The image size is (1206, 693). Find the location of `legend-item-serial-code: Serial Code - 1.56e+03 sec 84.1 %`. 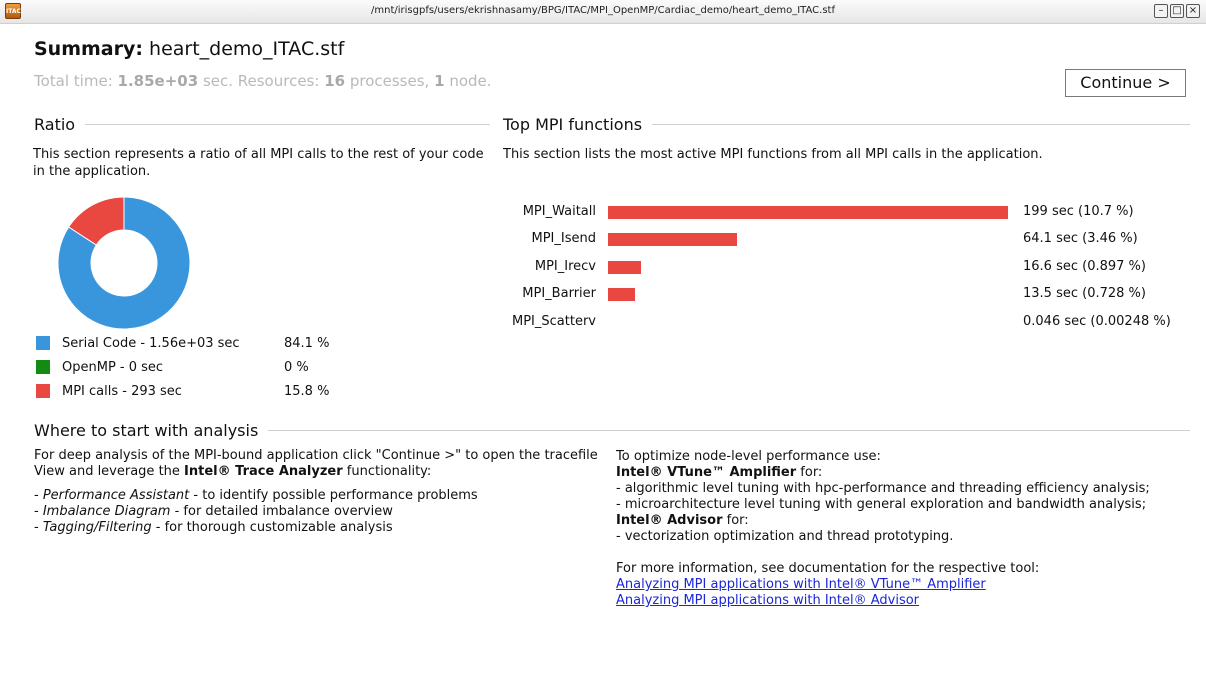

legend-item-serial-code: Serial Code - 1.56e+03 sec 84.1 % is located at coordinates (190, 343).